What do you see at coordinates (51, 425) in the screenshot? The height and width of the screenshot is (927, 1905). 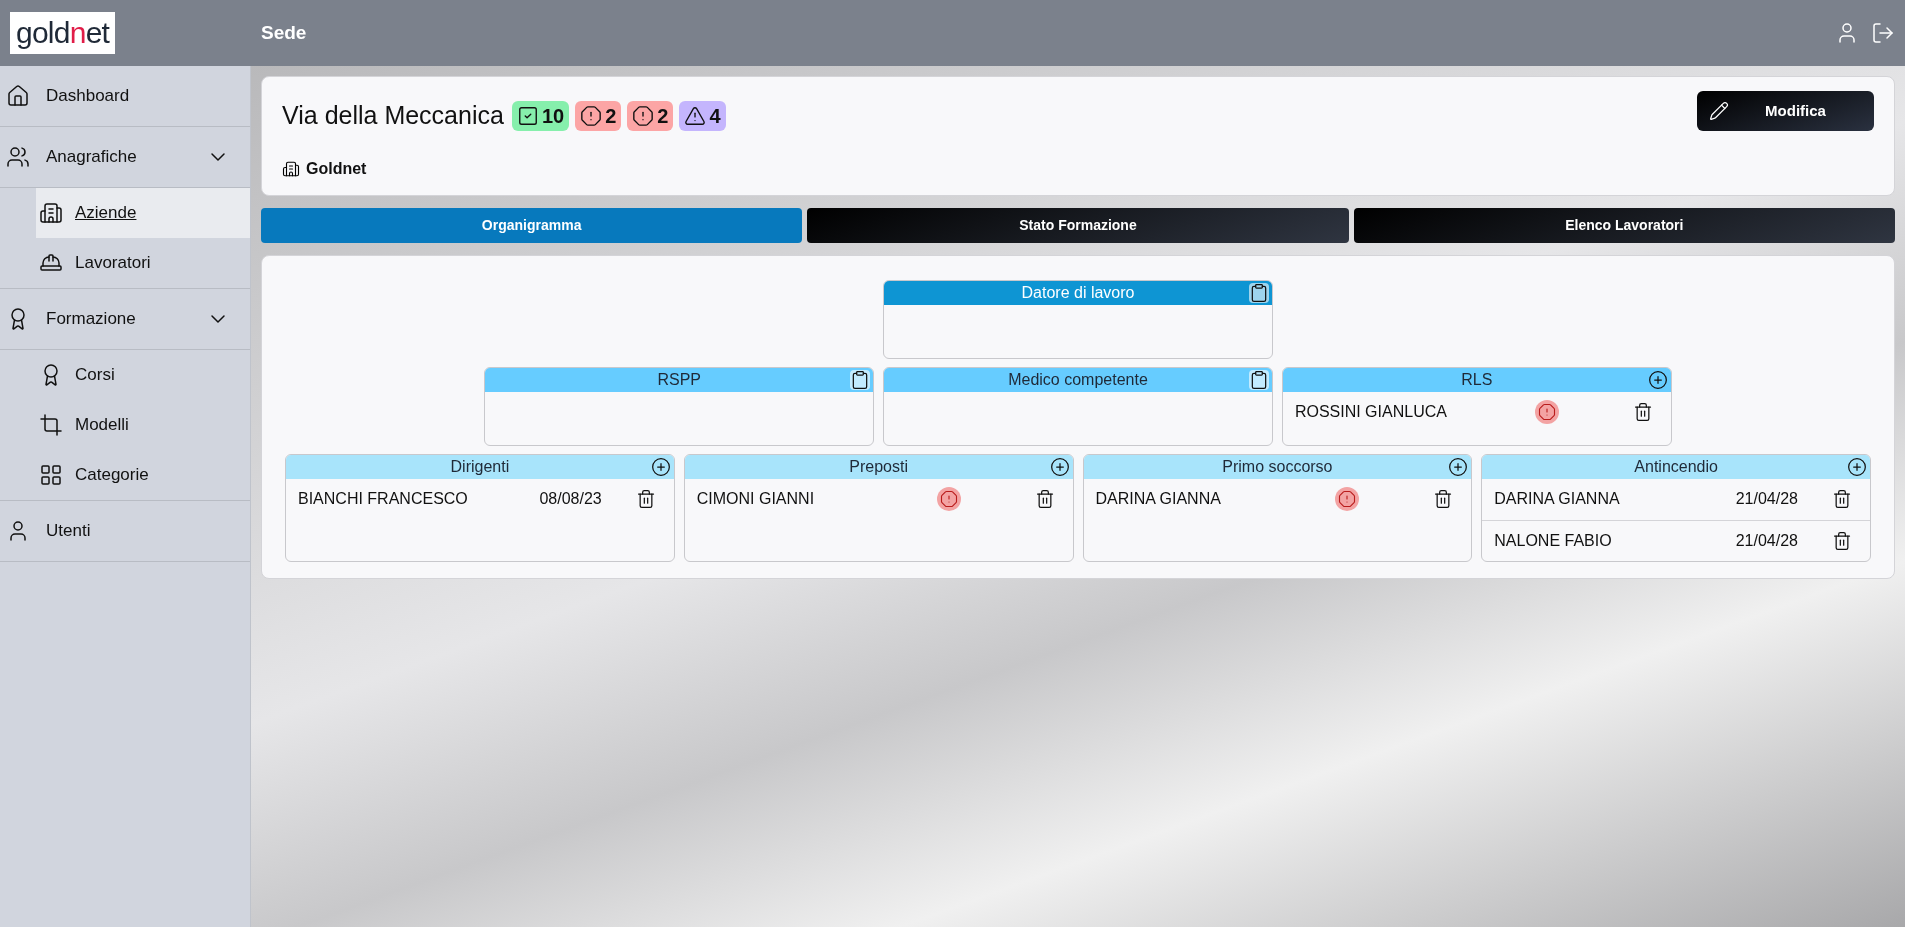 I see `crop-icon` at bounding box center [51, 425].